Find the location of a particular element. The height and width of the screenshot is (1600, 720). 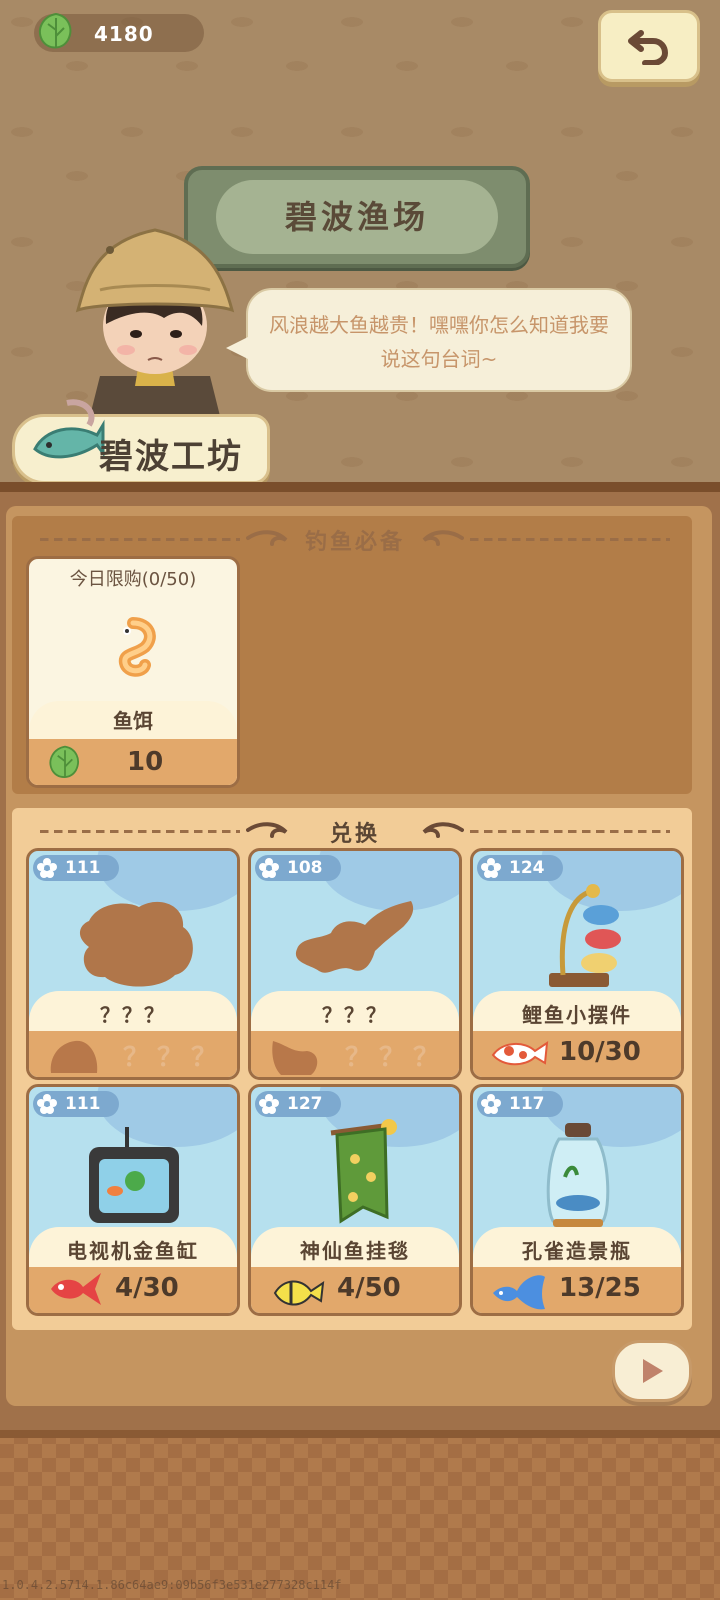

level-badge: 117 is located at coordinates (520, 1104).